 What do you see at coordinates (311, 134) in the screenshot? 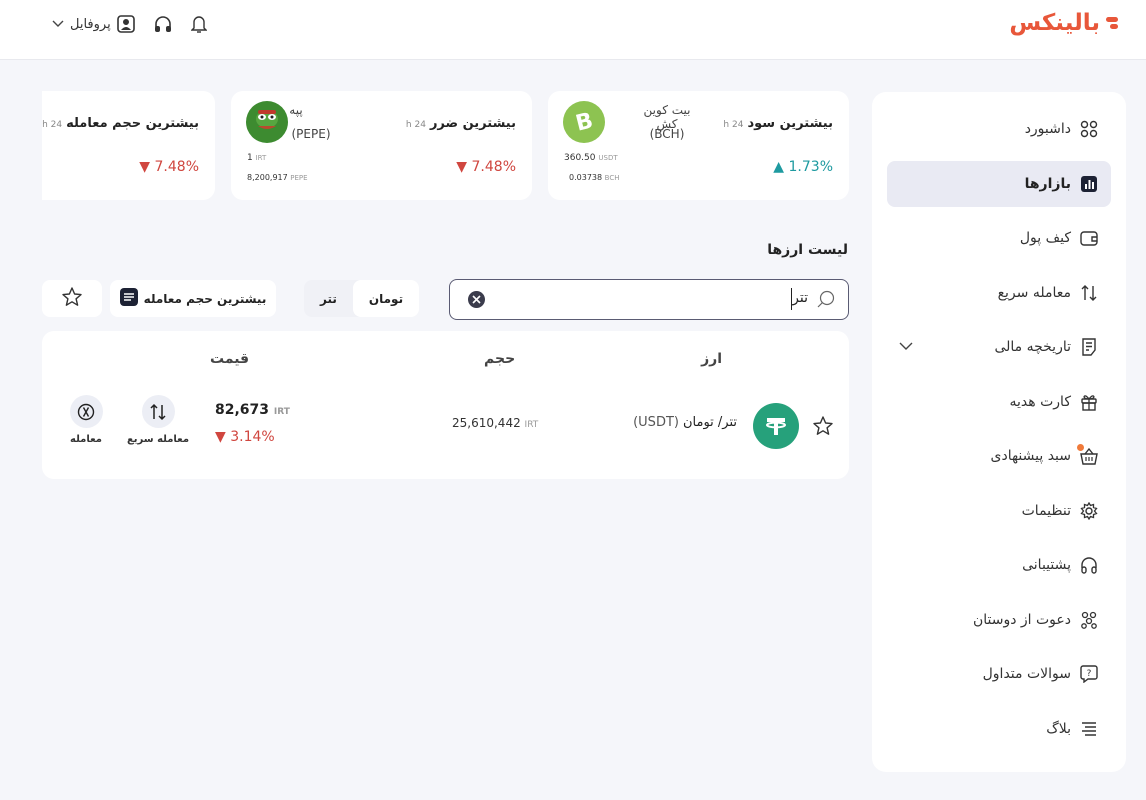
I see `coin-symbol: (PEPE)` at bounding box center [311, 134].